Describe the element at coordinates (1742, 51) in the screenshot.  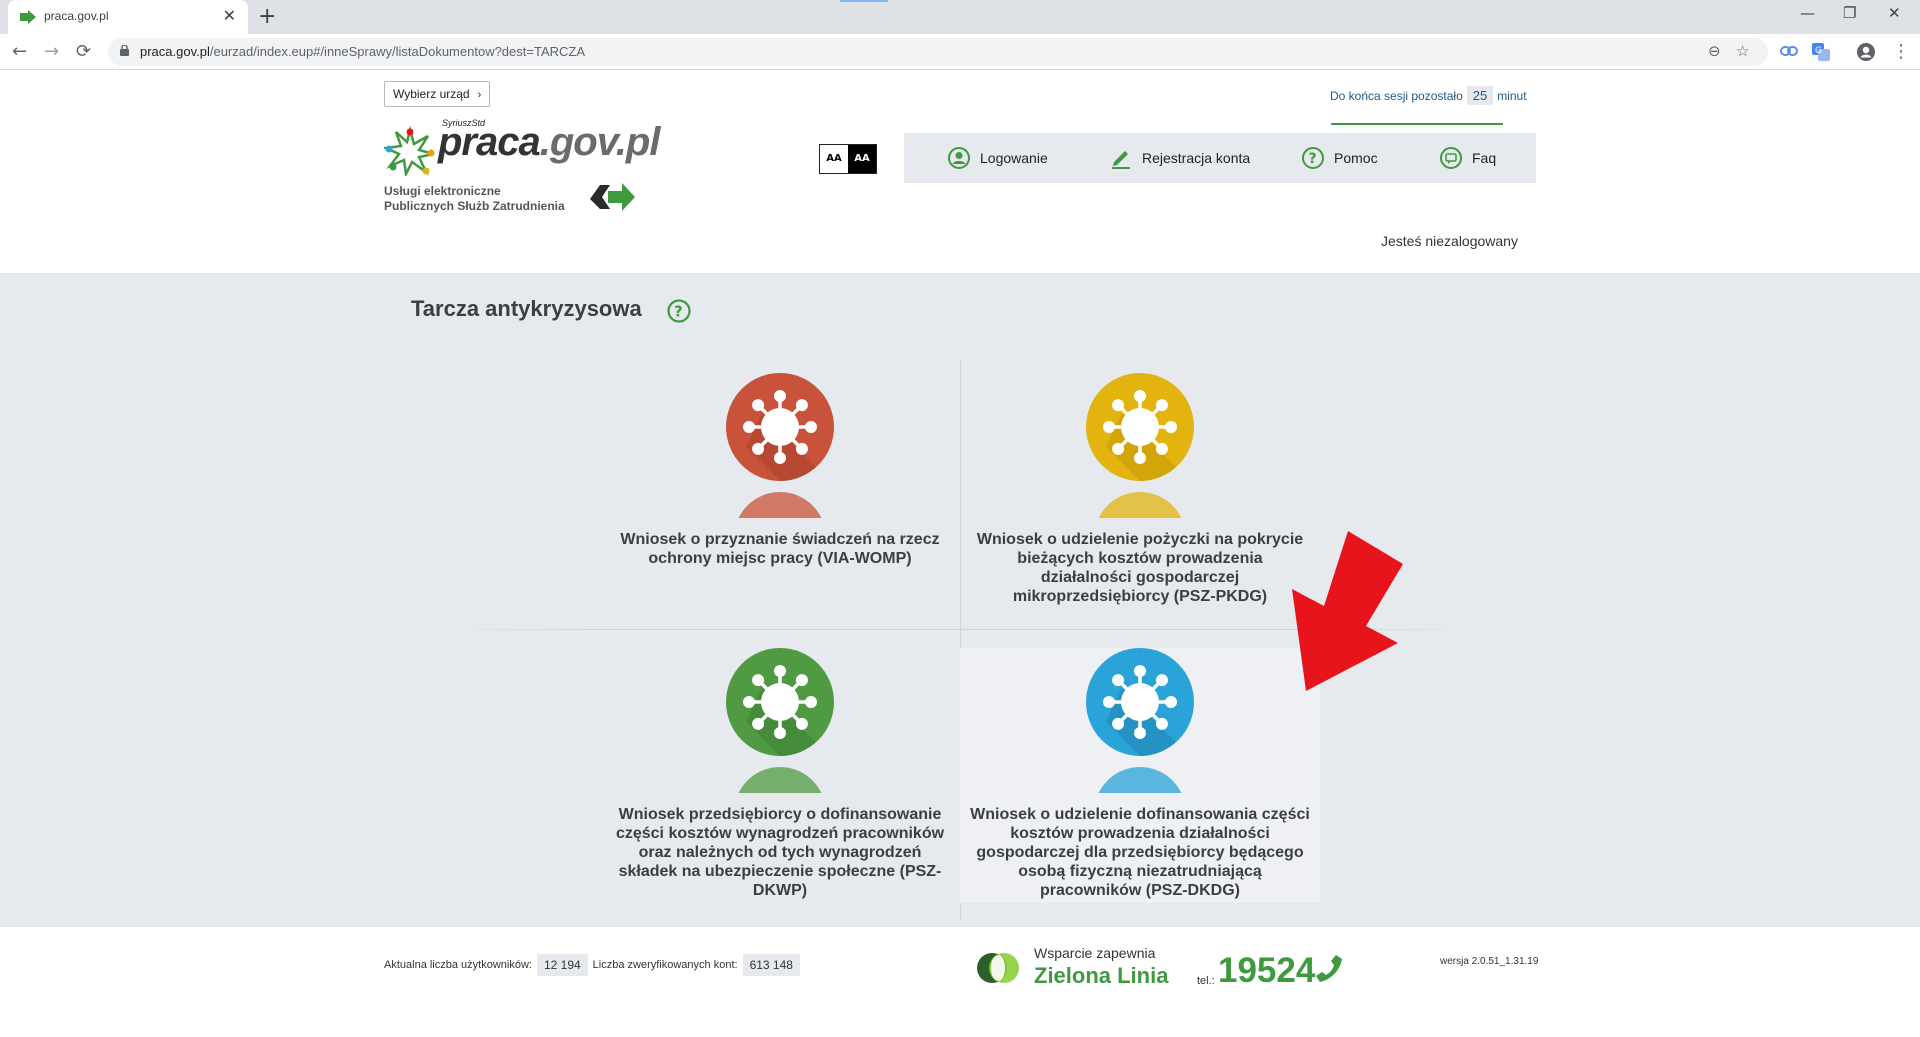
I see `bookmark-star-icon: ☆` at that location.